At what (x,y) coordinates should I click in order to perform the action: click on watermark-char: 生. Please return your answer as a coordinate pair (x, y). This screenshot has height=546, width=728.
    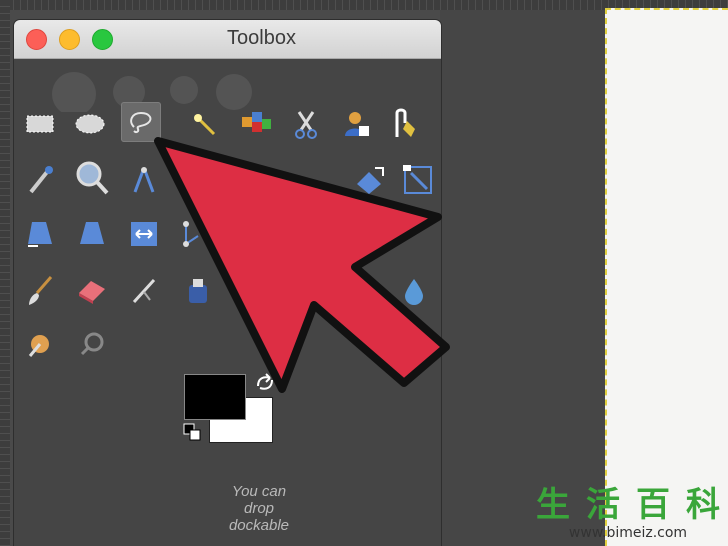
    Looking at the image, I should click on (553, 505).